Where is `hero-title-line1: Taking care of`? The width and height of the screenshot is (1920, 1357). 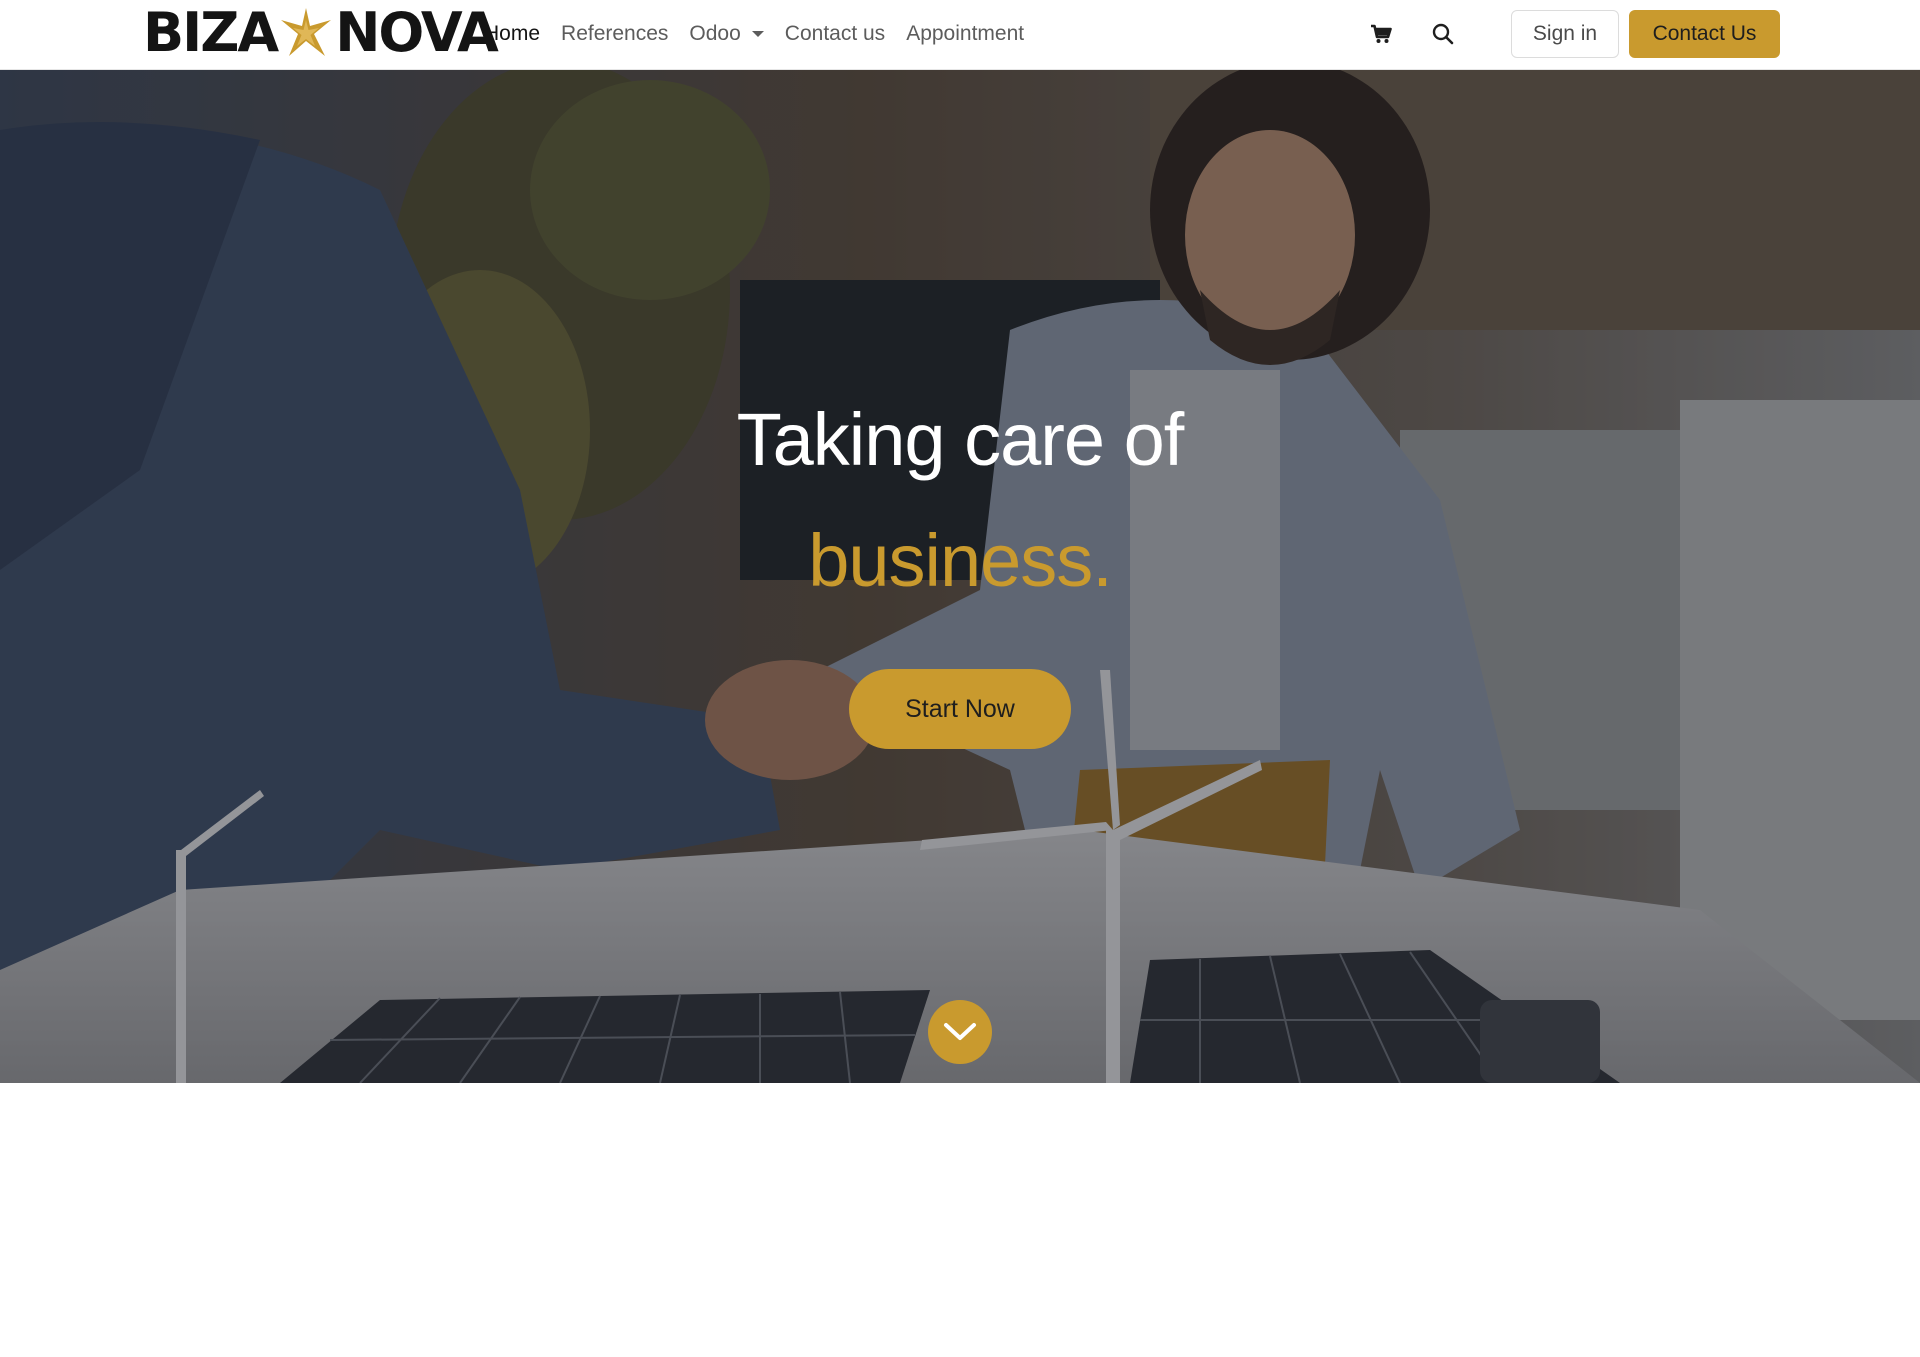 hero-title-line1: Taking care of is located at coordinates (960, 439).